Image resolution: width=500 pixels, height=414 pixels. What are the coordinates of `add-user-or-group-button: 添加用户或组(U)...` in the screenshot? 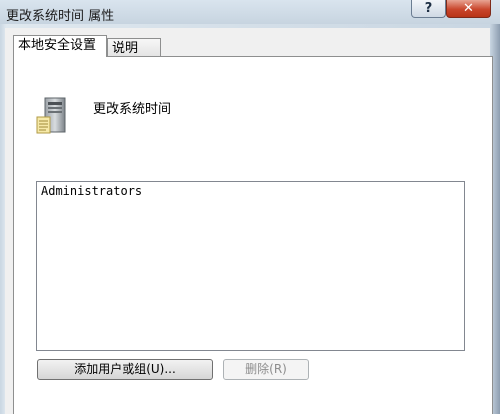 It's located at (125, 369).